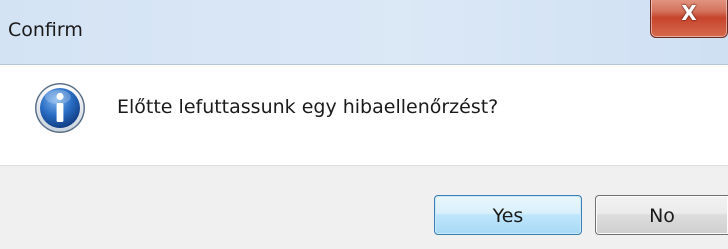  I want to click on close-button: X, so click(689, 19).